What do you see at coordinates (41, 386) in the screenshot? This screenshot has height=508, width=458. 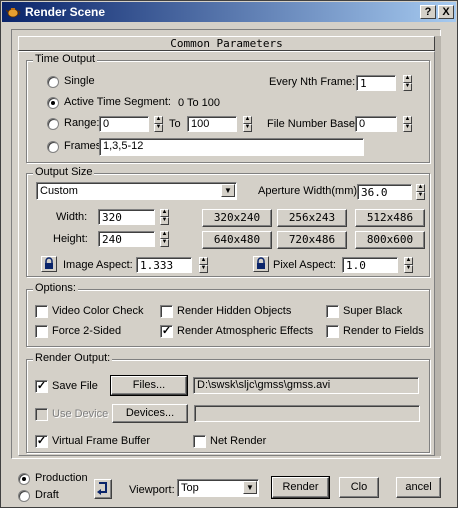 I see `save-file-checkbox: ✓` at bounding box center [41, 386].